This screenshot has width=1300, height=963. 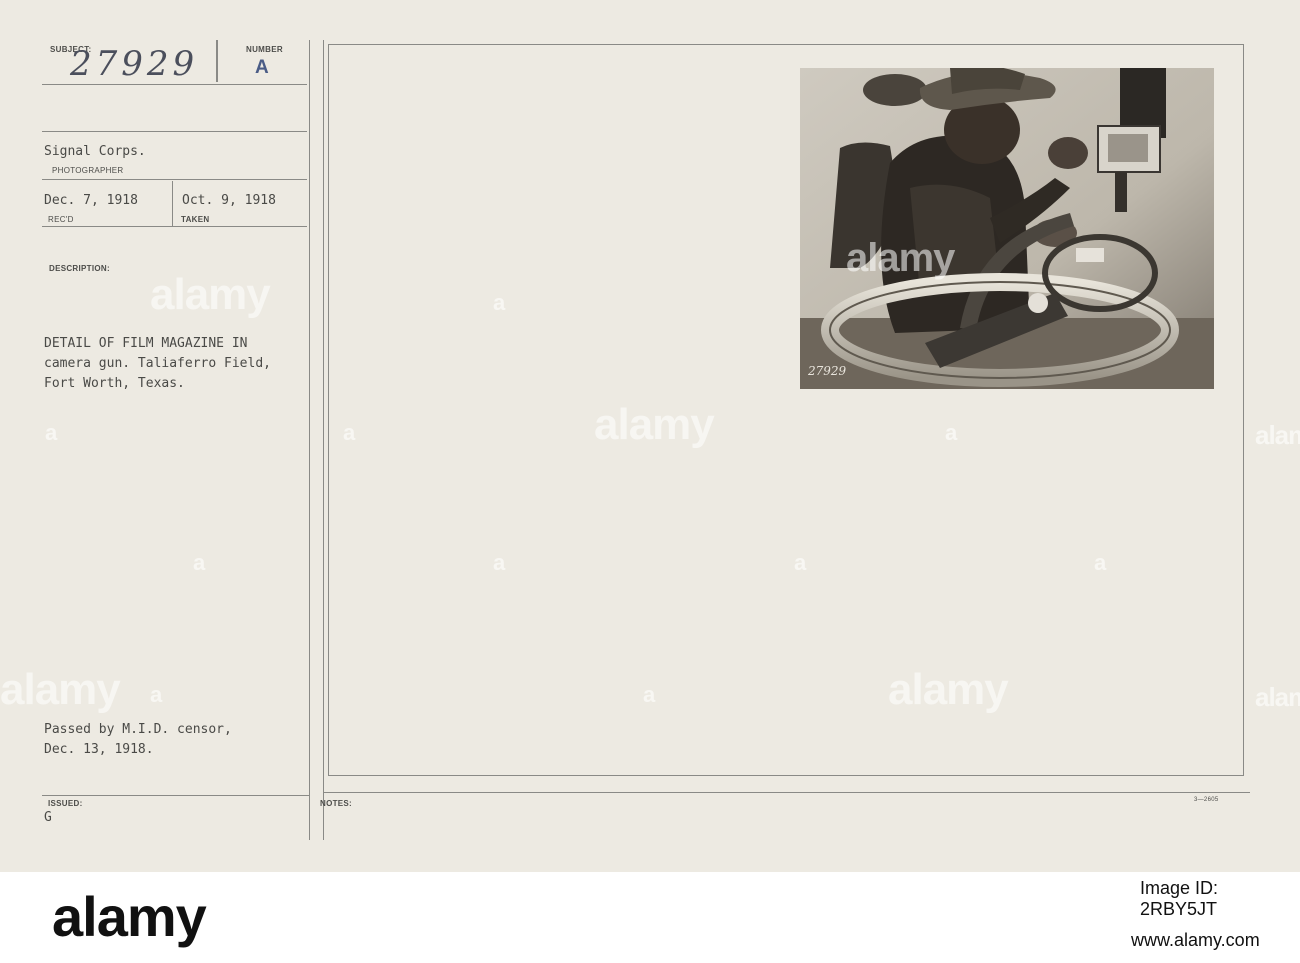 What do you see at coordinates (1179, 898) in the screenshot?
I see `image-id: Image ID: 2RBY5JT` at bounding box center [1179, 898].